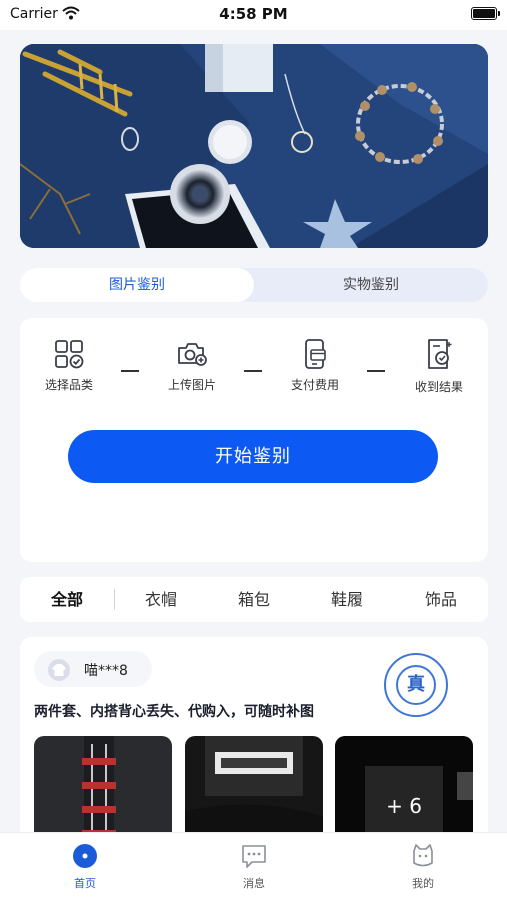  I want to click on nav-profile: 我的, so click(423, 867).